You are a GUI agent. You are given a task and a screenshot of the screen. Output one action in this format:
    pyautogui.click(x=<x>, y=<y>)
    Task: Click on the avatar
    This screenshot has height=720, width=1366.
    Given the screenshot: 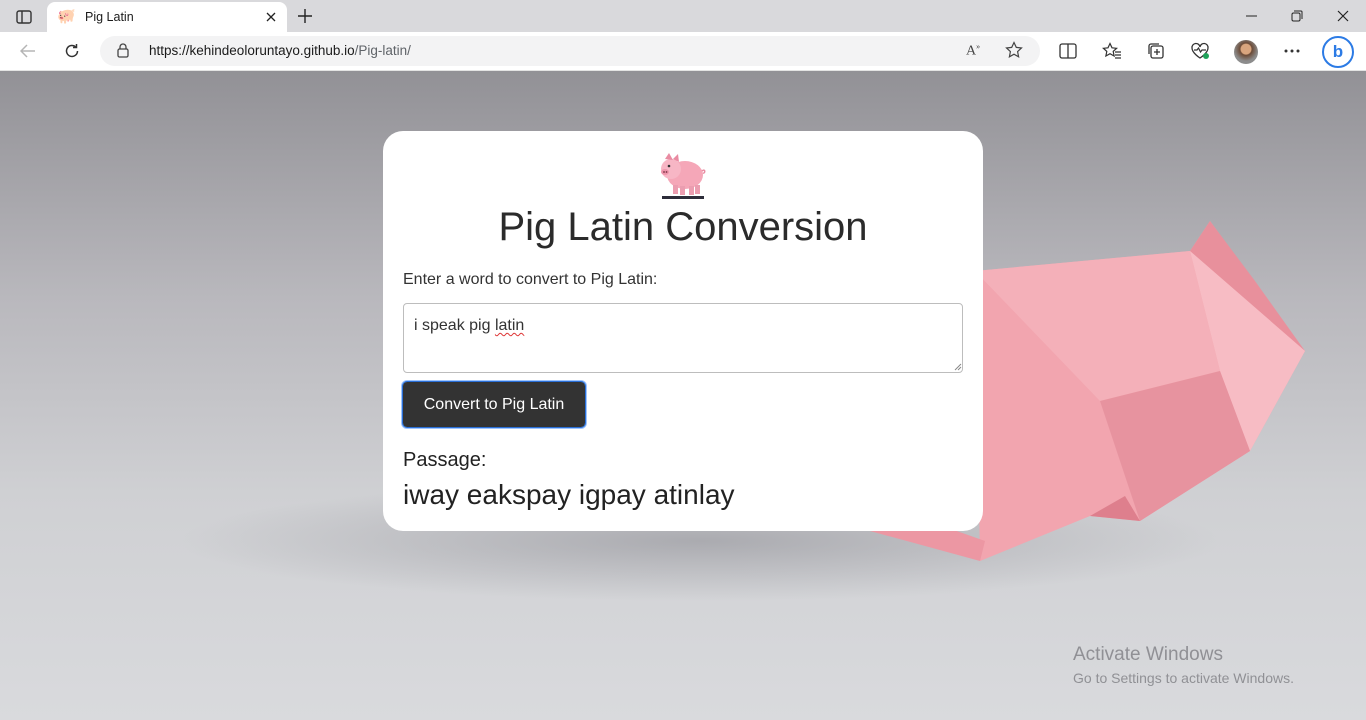 What is the action you would take?
    pyautogui.click(x=1246, y=52)
    